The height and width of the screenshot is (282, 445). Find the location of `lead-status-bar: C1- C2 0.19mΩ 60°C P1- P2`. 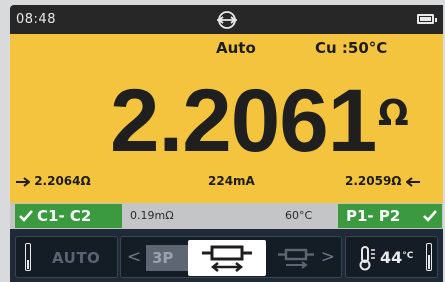

lead-status-bar: C1- C2 0.19mΩ 60°C P1- P2 is located at coordinates (226, 216).